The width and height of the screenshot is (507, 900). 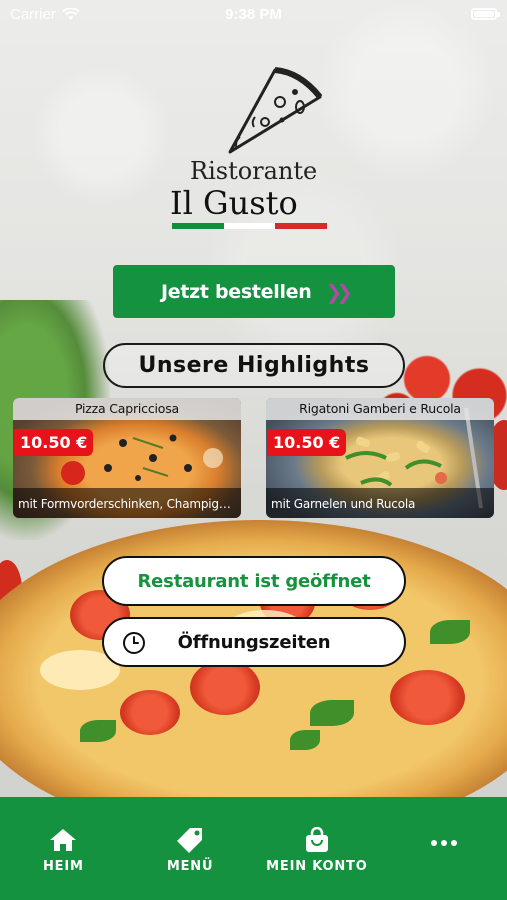 What do you see at coordinates (250, 226) in the screenshot?
I see `italian-flag-stripe` at bounding box center [250, 226].